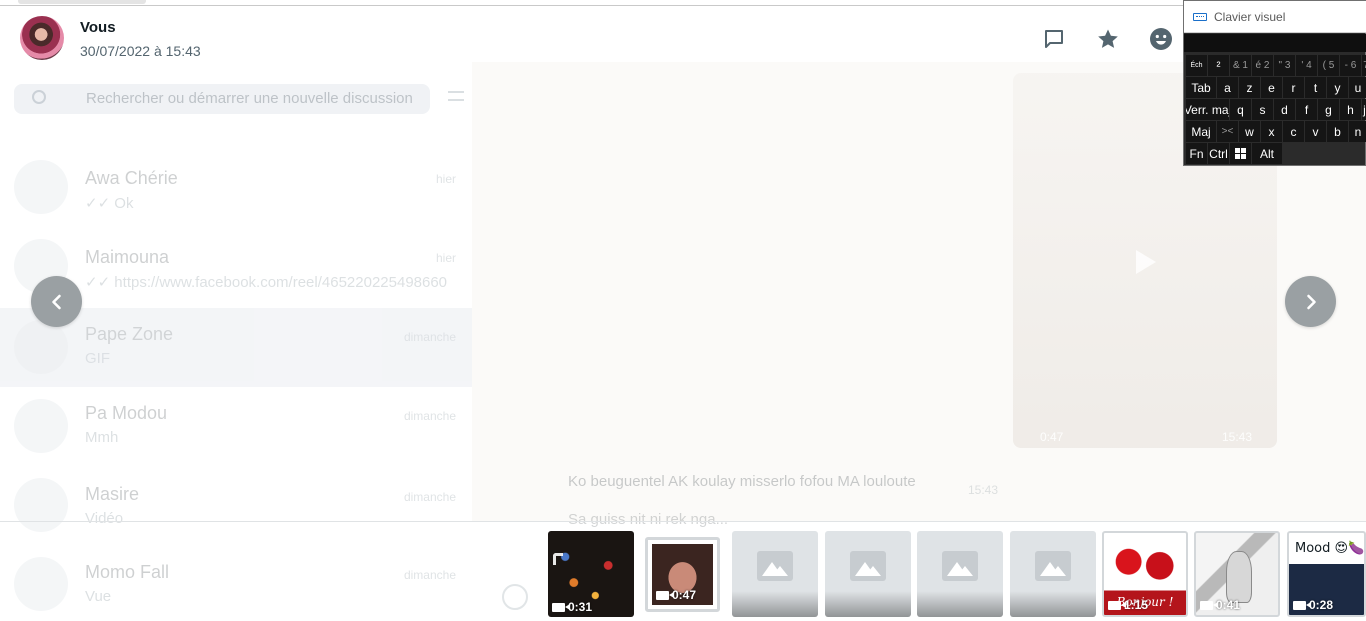 This screenshot has width=1366, height=621. What do you see at coordinates (1284, 109) in the screenshot?
I see `key-d: d` at bounding box center [1284, 109].